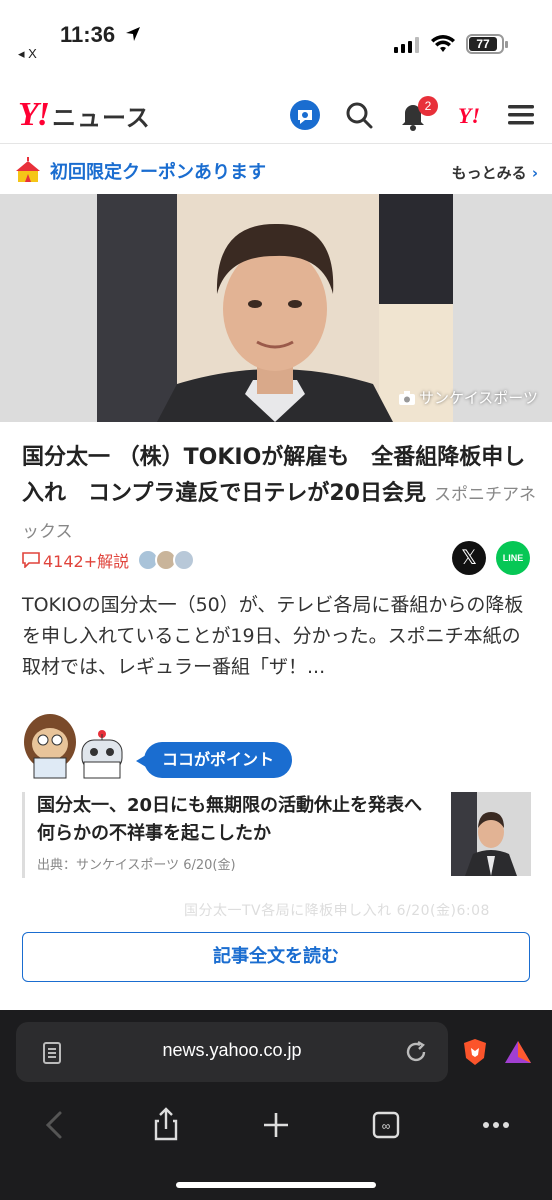  I want to click on share-line-button: LINE, so click(513, 558).